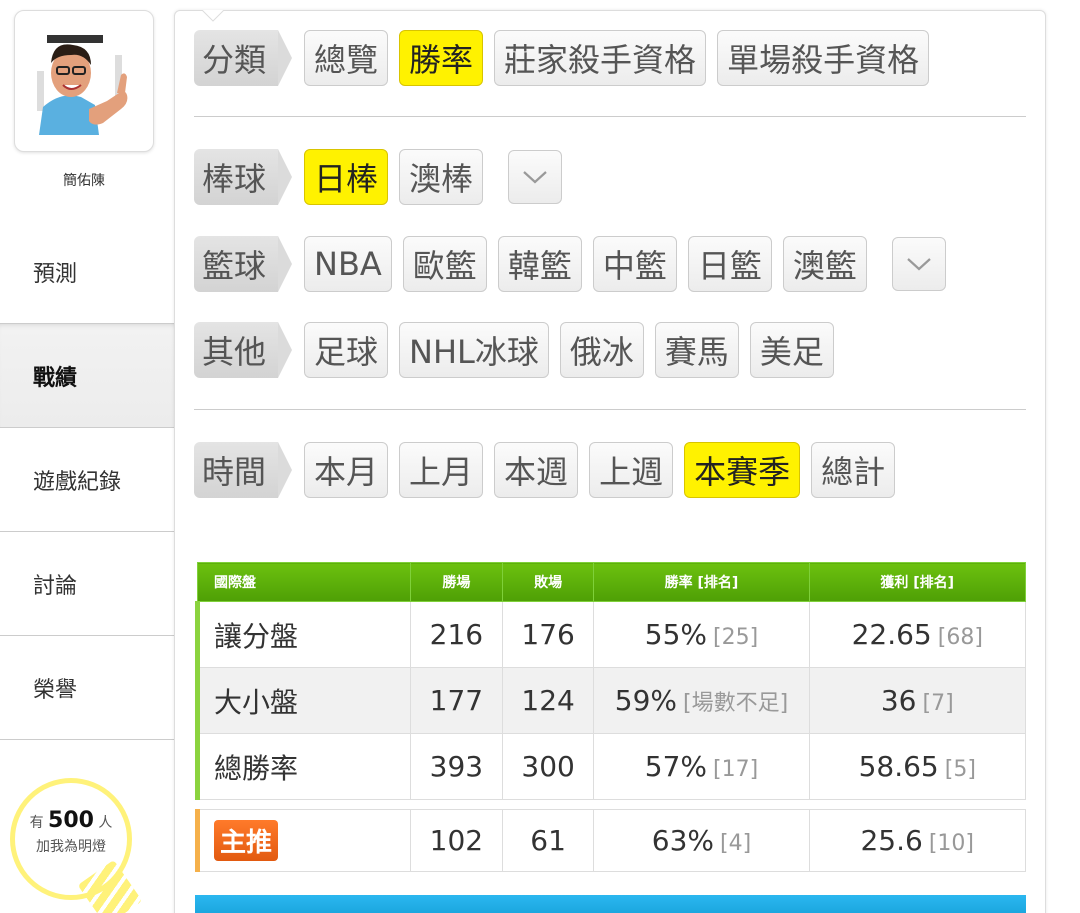 The width and height of the screenshot is (1080, 913). I want to click on row-profit: 22.65 [68], so click(917, 634).